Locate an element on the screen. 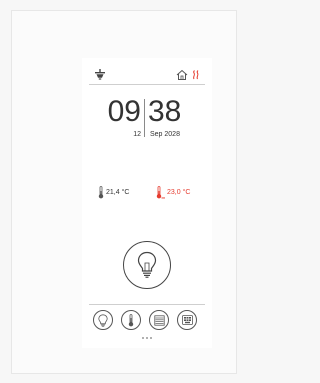  nav-climate-button is located at coordinates (131, 320).